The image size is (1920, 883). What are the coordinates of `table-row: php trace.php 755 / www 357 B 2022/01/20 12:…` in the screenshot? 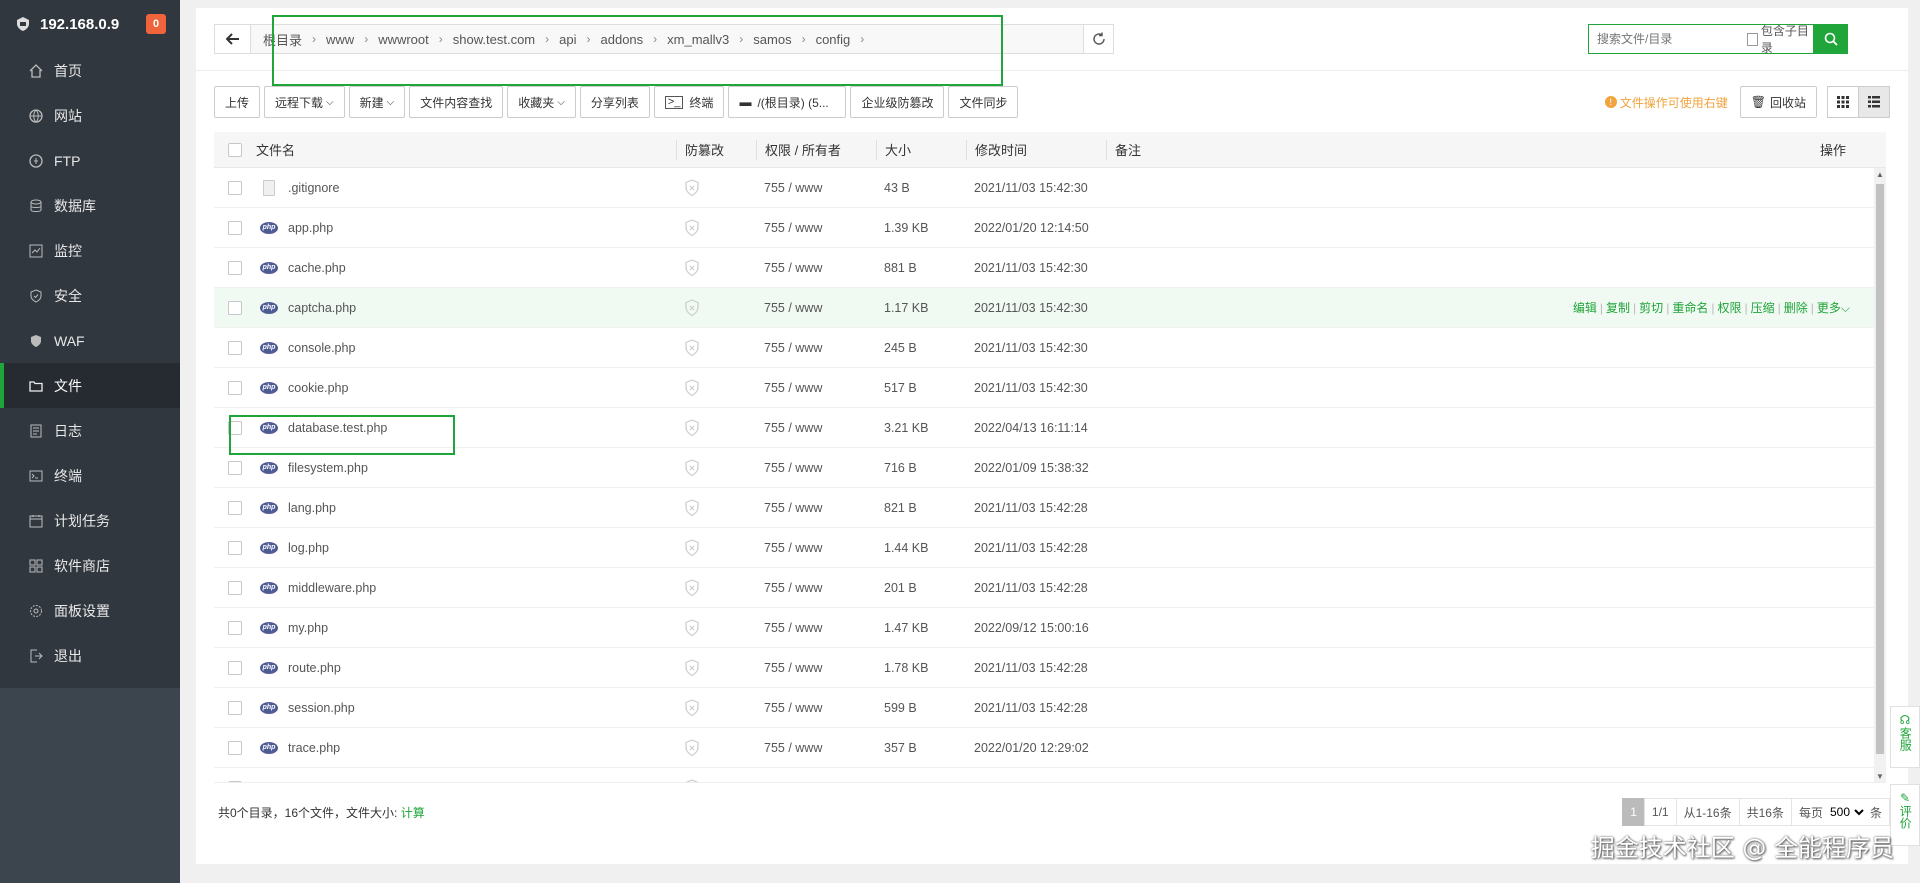 It's located at (1050, 748).